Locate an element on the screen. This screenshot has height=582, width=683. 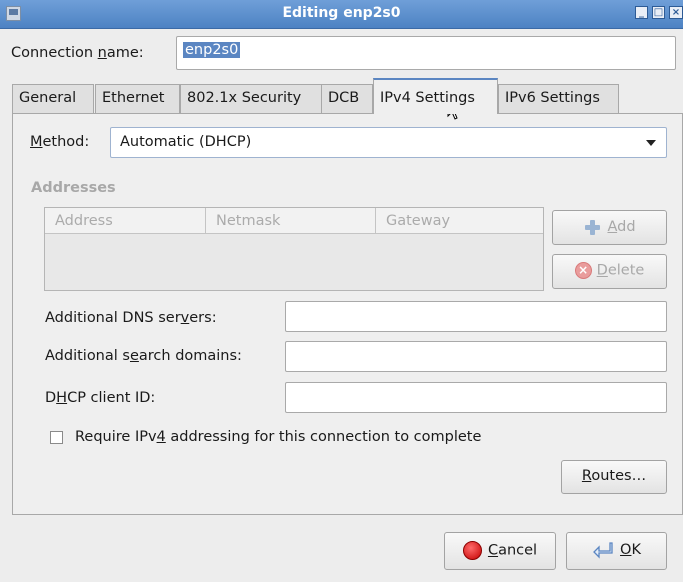
connection-name-label: Connection name: is located at coordinates (77, 53).